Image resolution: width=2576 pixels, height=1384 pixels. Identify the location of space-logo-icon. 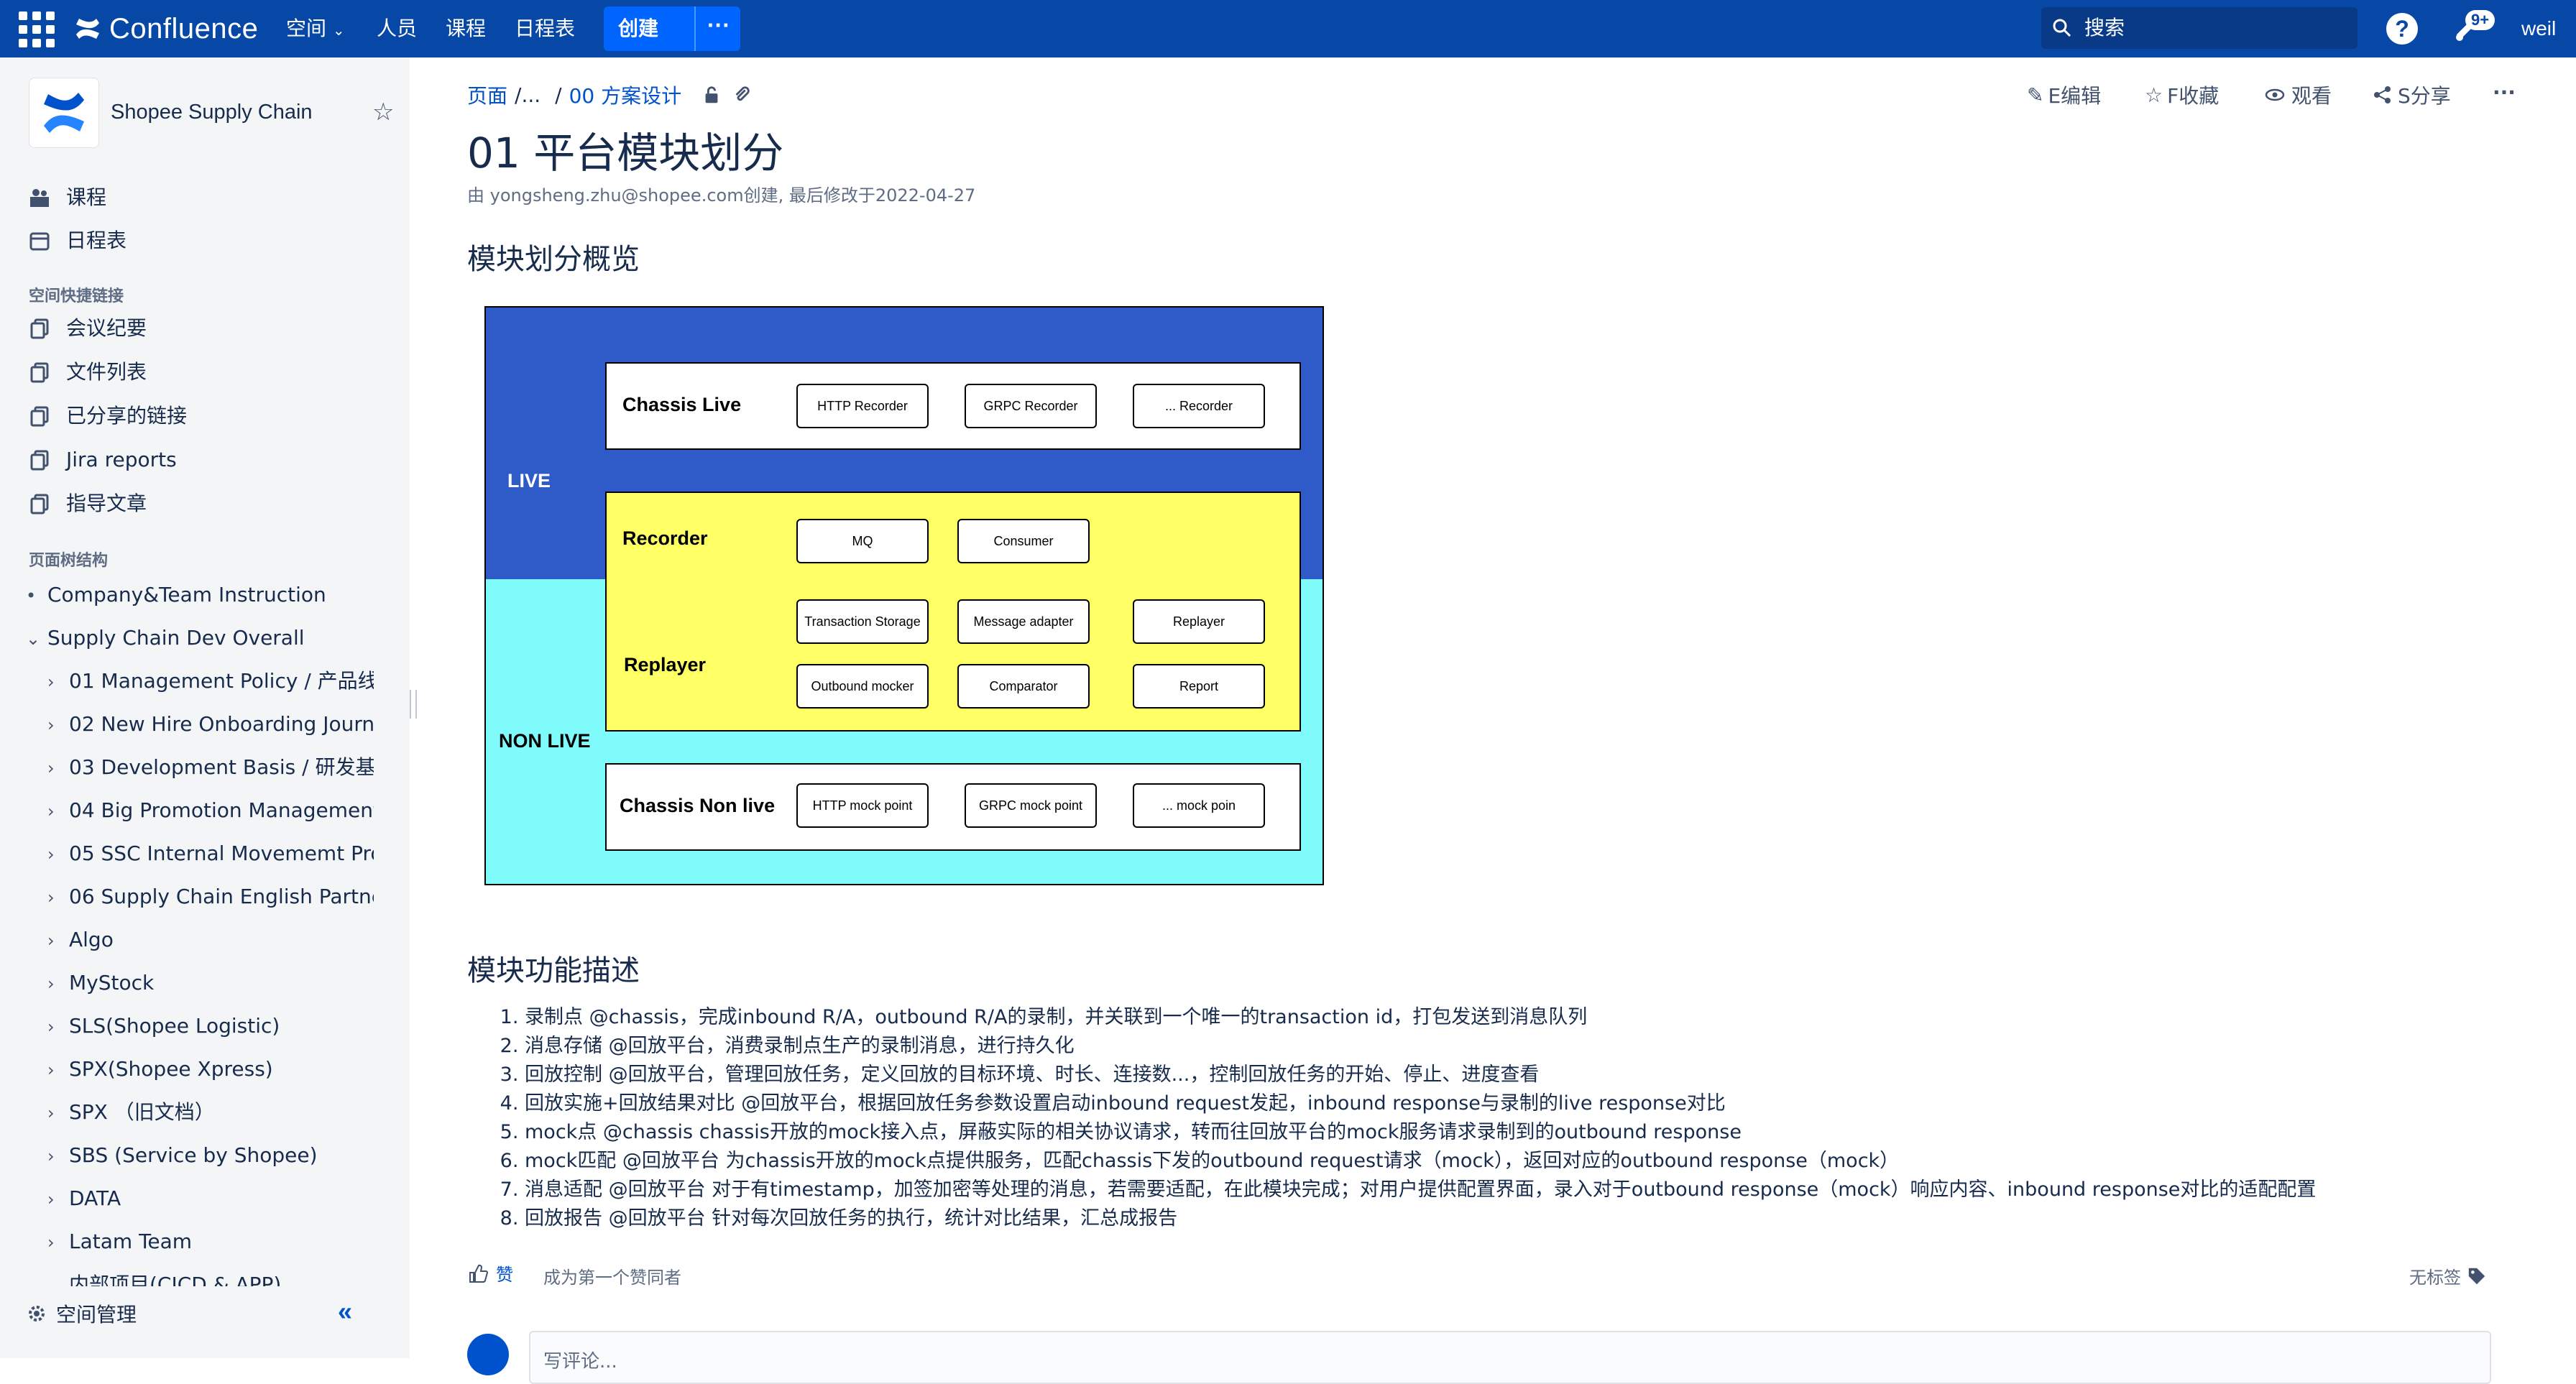
(64, 113).